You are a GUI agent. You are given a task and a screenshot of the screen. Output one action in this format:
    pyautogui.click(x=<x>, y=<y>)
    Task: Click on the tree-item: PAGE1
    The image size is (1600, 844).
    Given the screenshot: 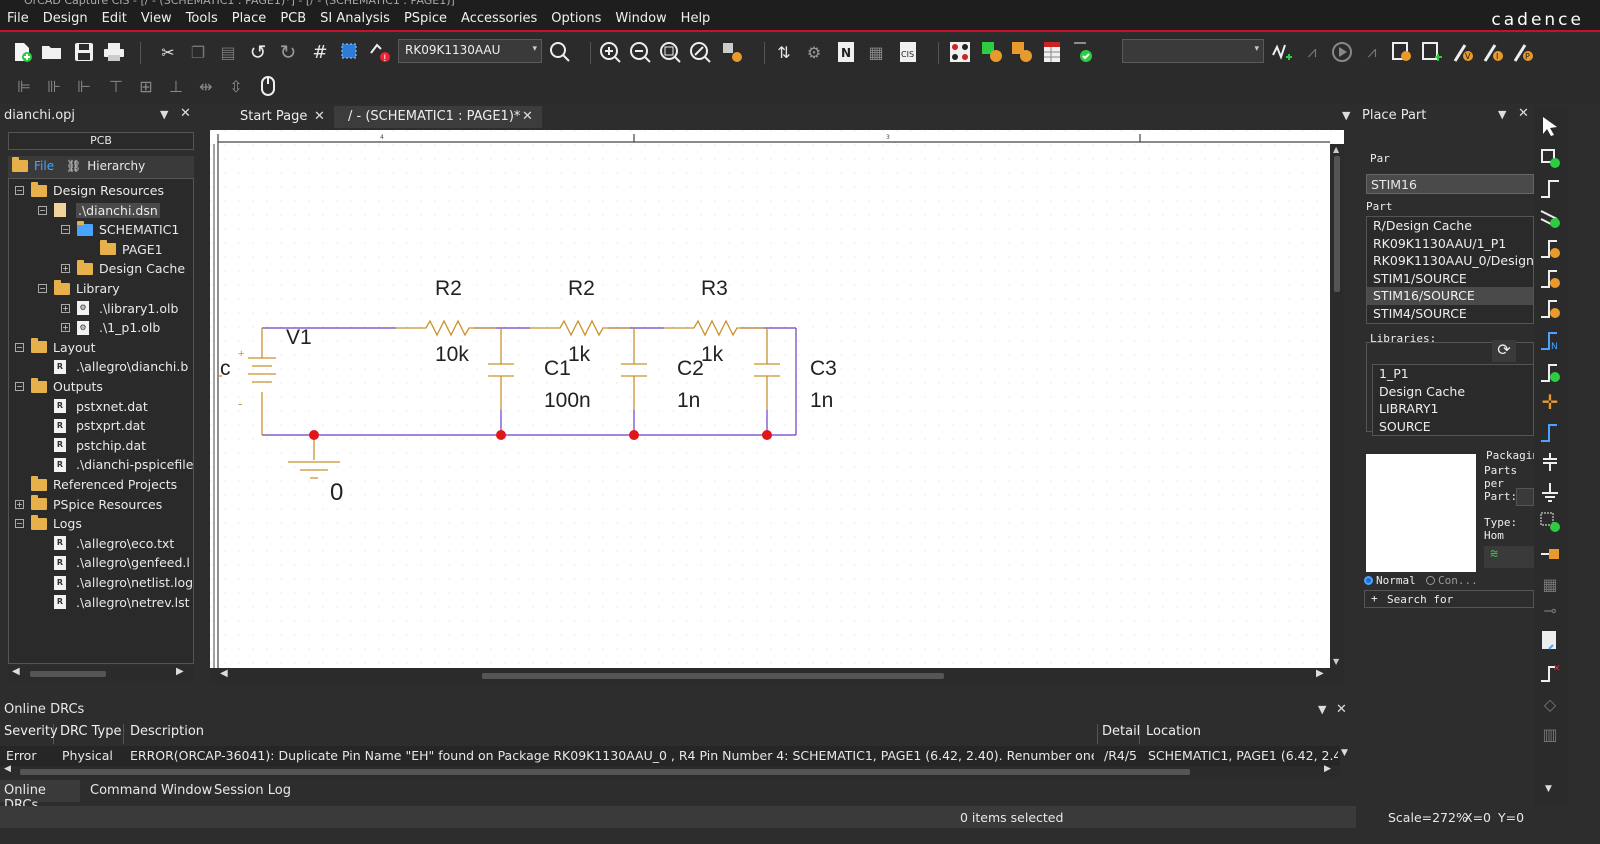 What is the action you would take?
    pyautogui.click(x=123, y=249)
    